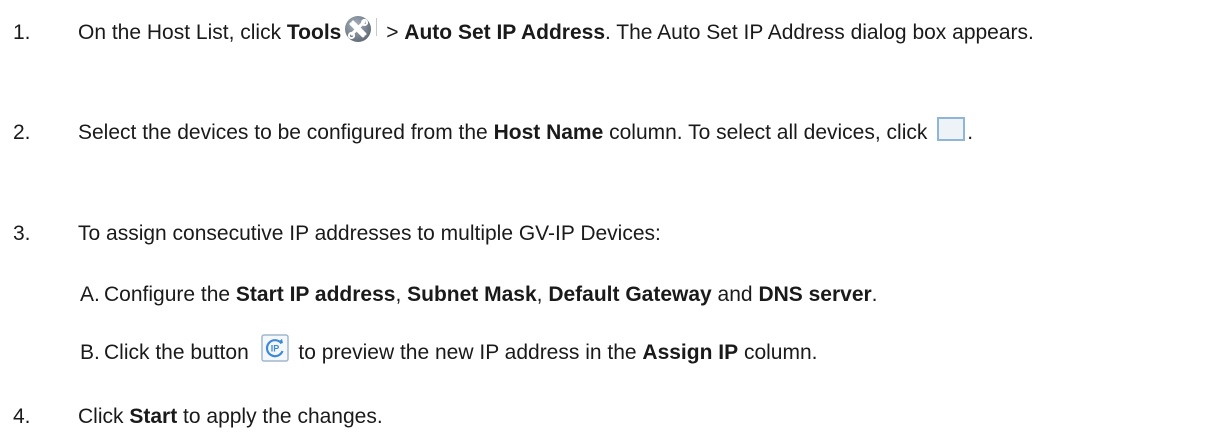 Image resolution: width=1227 pixels, height=446 pixels. I want to click on checkbox-icon, so click(951, 129).